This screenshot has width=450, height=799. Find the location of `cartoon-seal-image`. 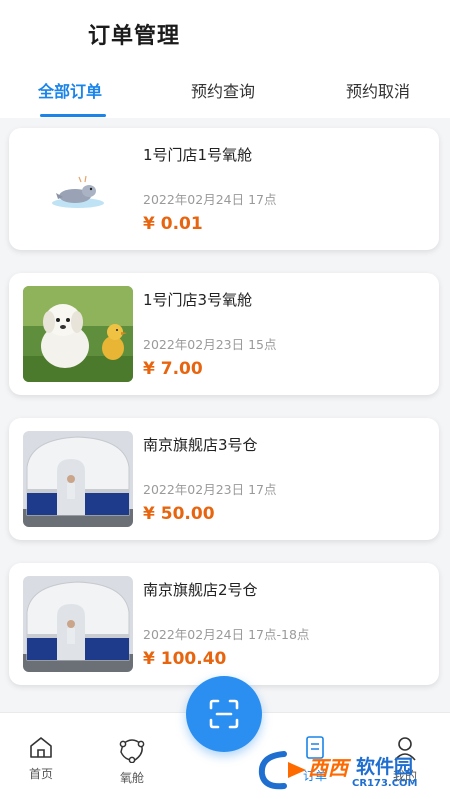

cartoon-seal-image is located at coordinates (78, 189).